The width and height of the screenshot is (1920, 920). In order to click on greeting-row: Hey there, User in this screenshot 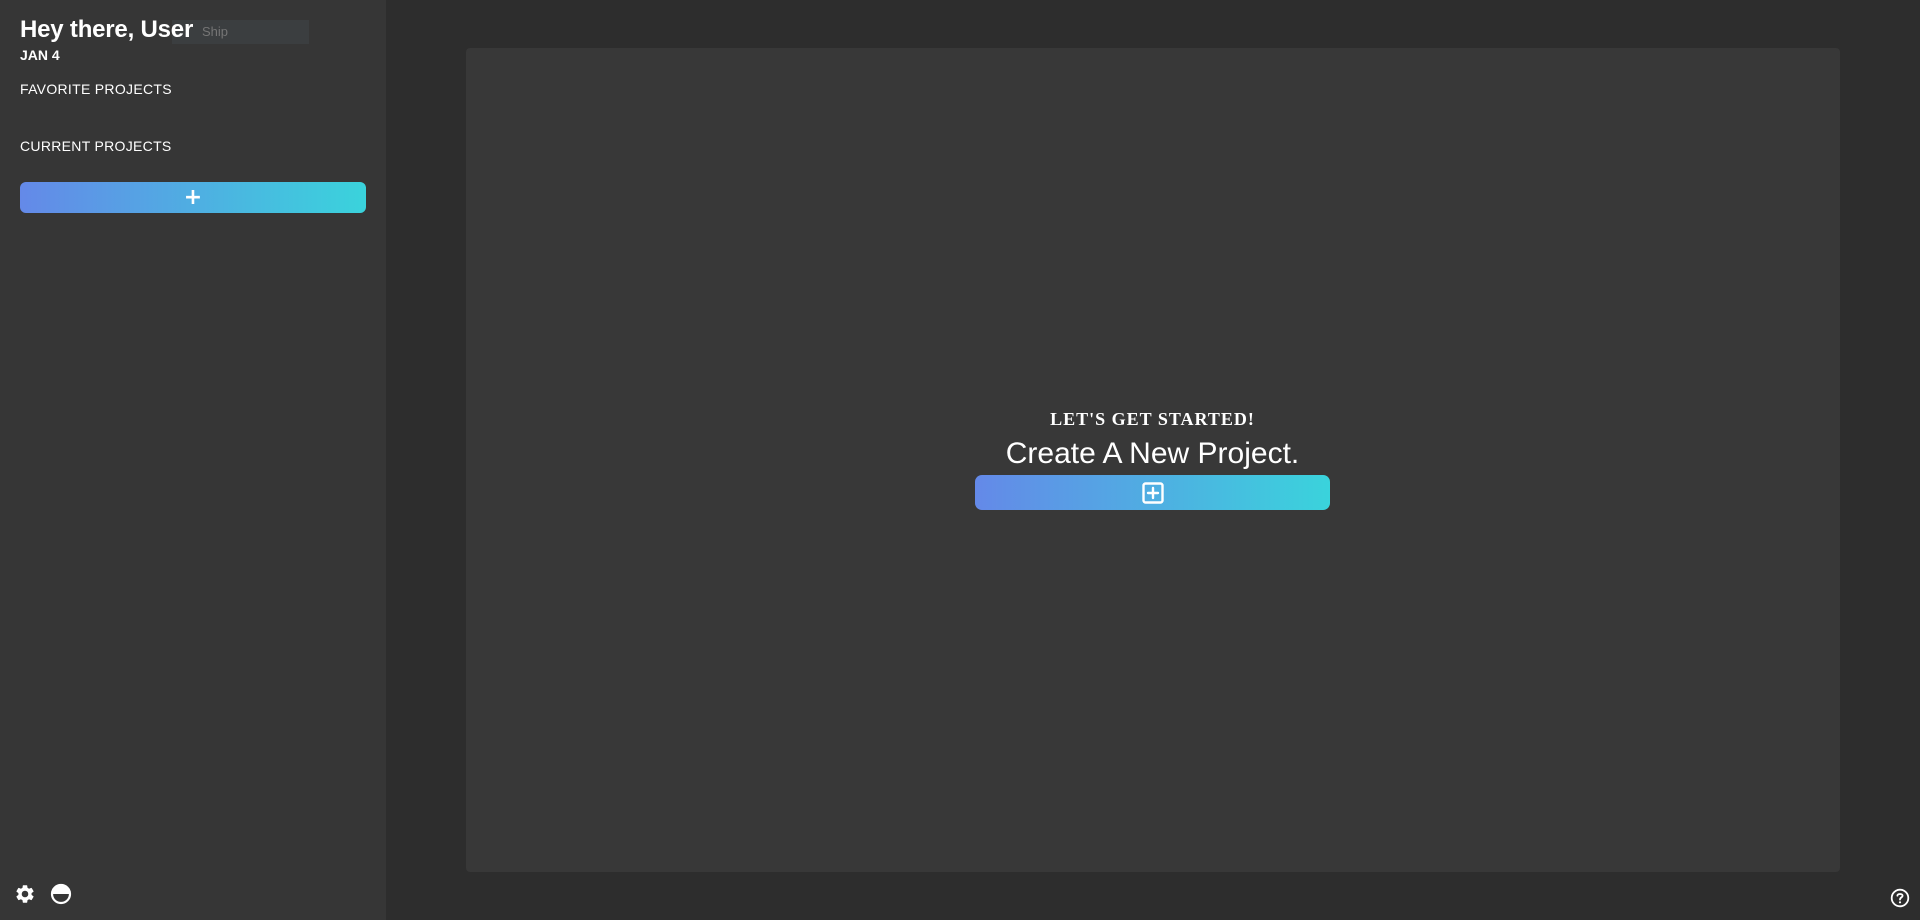, I will do `click(164, 30)`.